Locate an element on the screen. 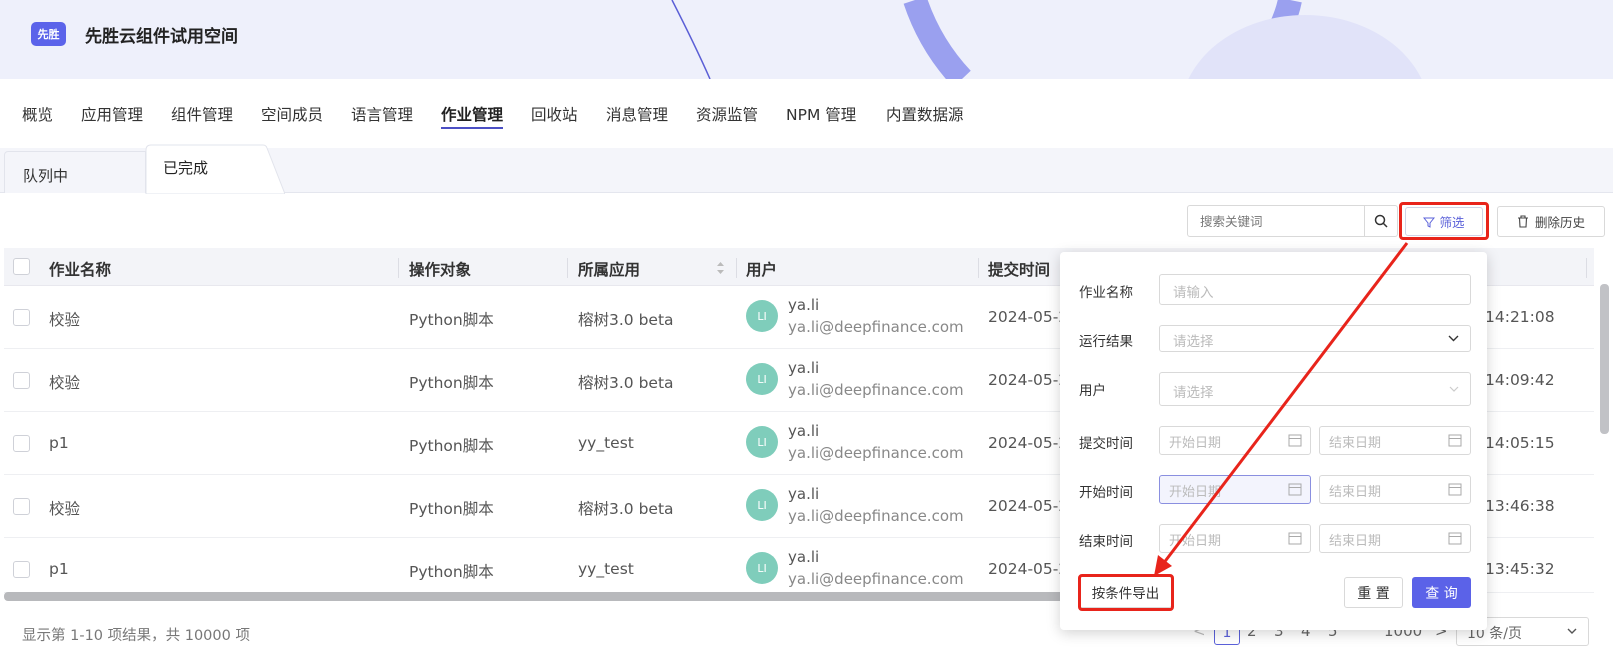  banner-decoration is located at coordinates (1046, 39).